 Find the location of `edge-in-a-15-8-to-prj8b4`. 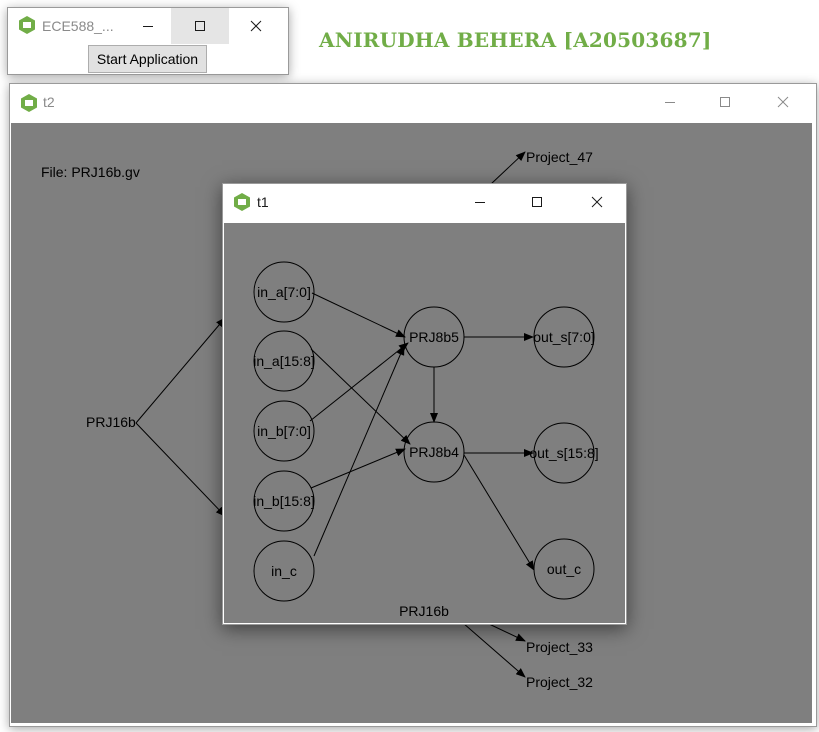

edge-in-a-15-8-to-prj8b4 is located at coordinates (360, 396).